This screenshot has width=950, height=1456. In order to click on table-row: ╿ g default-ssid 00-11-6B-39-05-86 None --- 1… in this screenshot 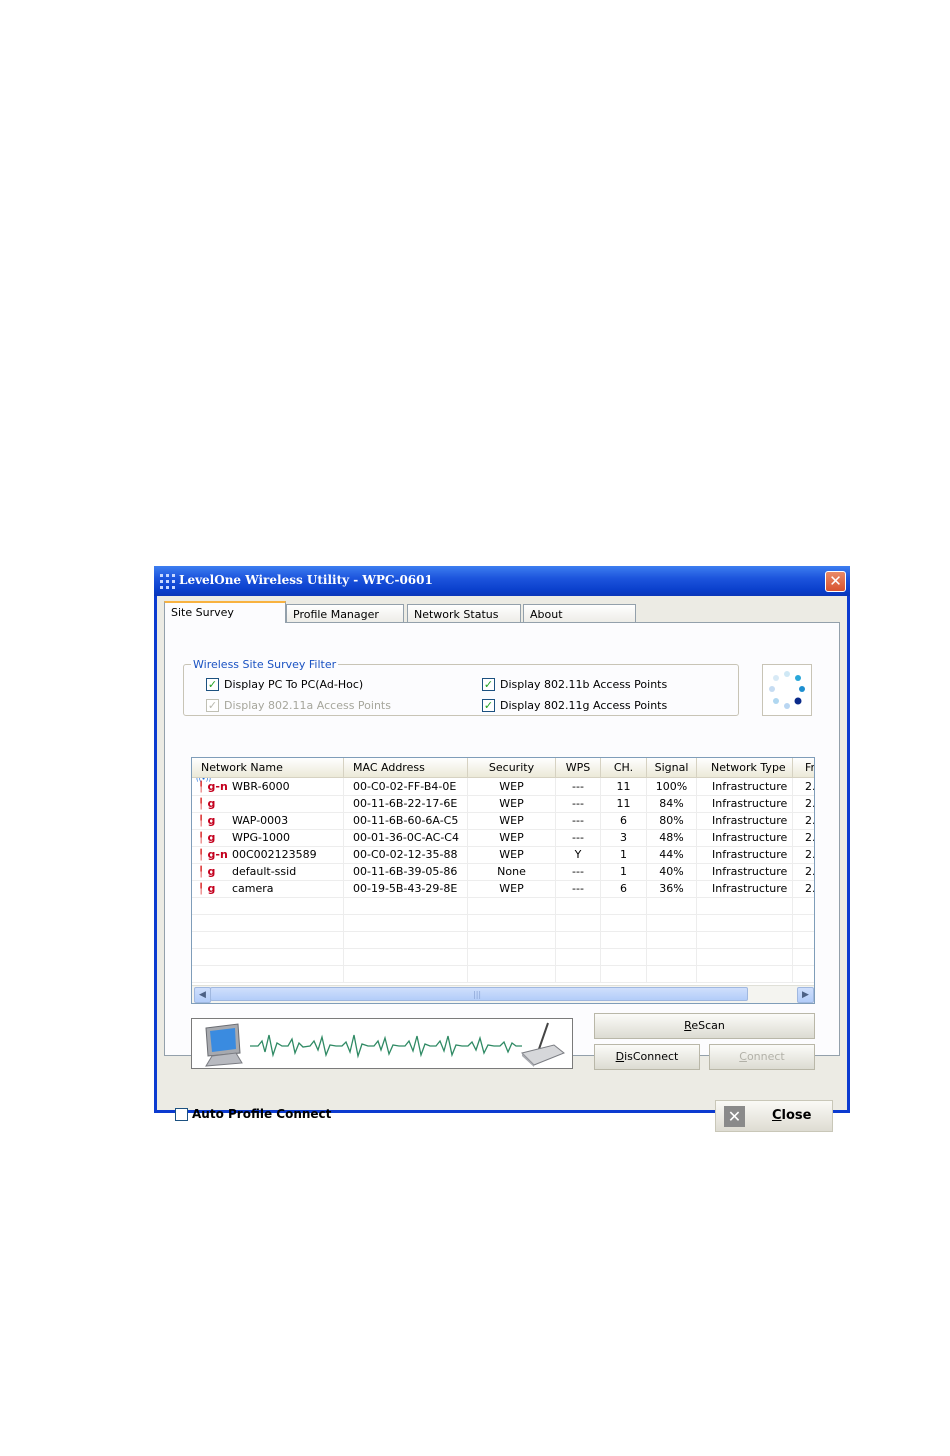, I will do `click(503, 872)`.